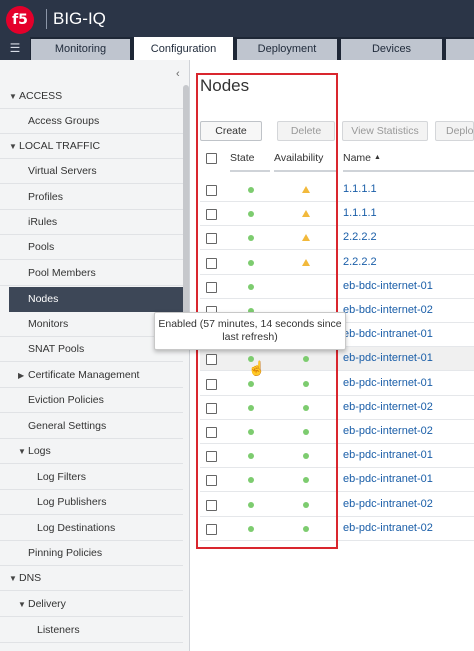 This screenshot has width=474, height=651. Describe the element at coordinates (91, 451) in the screenshot. I see `sidebar-item-logs: ▼ Logs` at that location.